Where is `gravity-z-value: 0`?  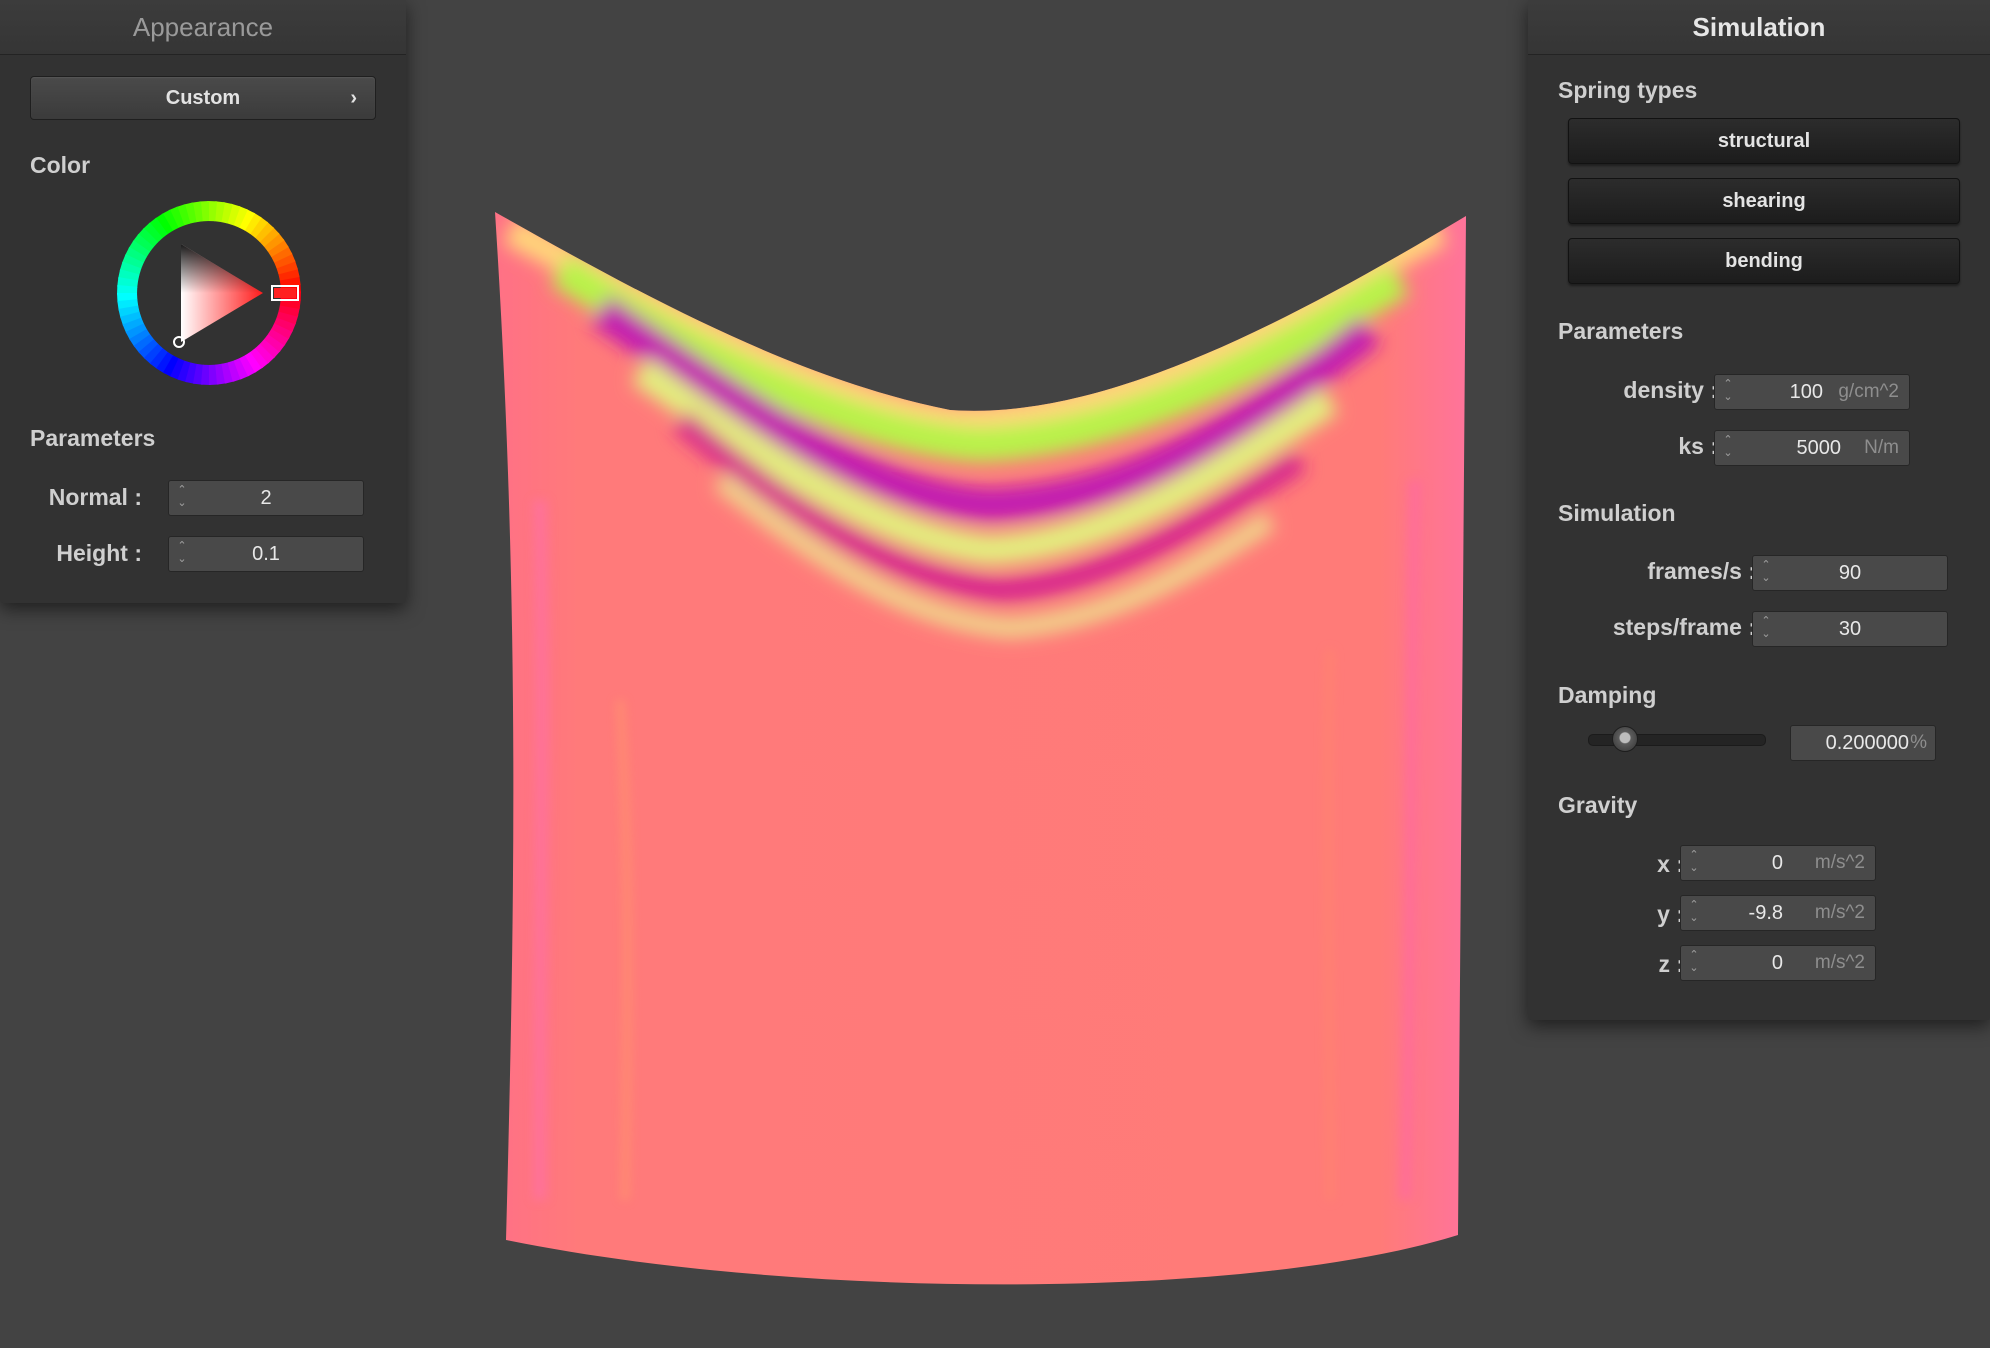 gravity-z-value: 0 is located at coordinates (1777, 963).